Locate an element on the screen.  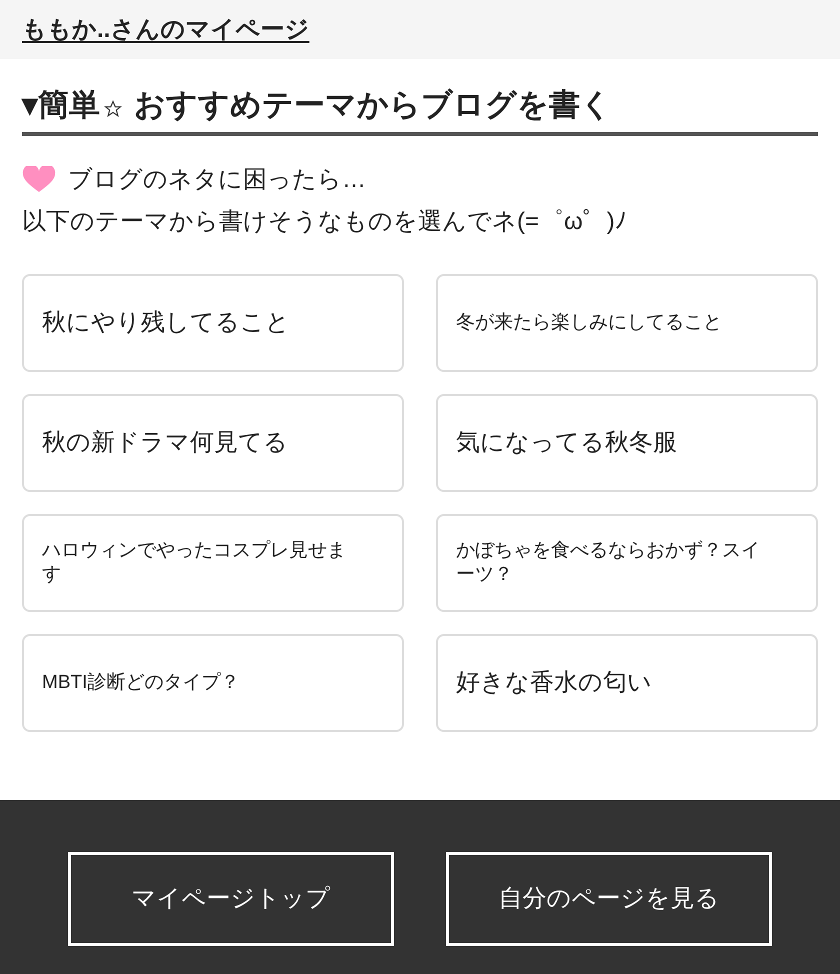
section-heading: おすすめテーマからブログを書く is located at coordinates (373, 104).